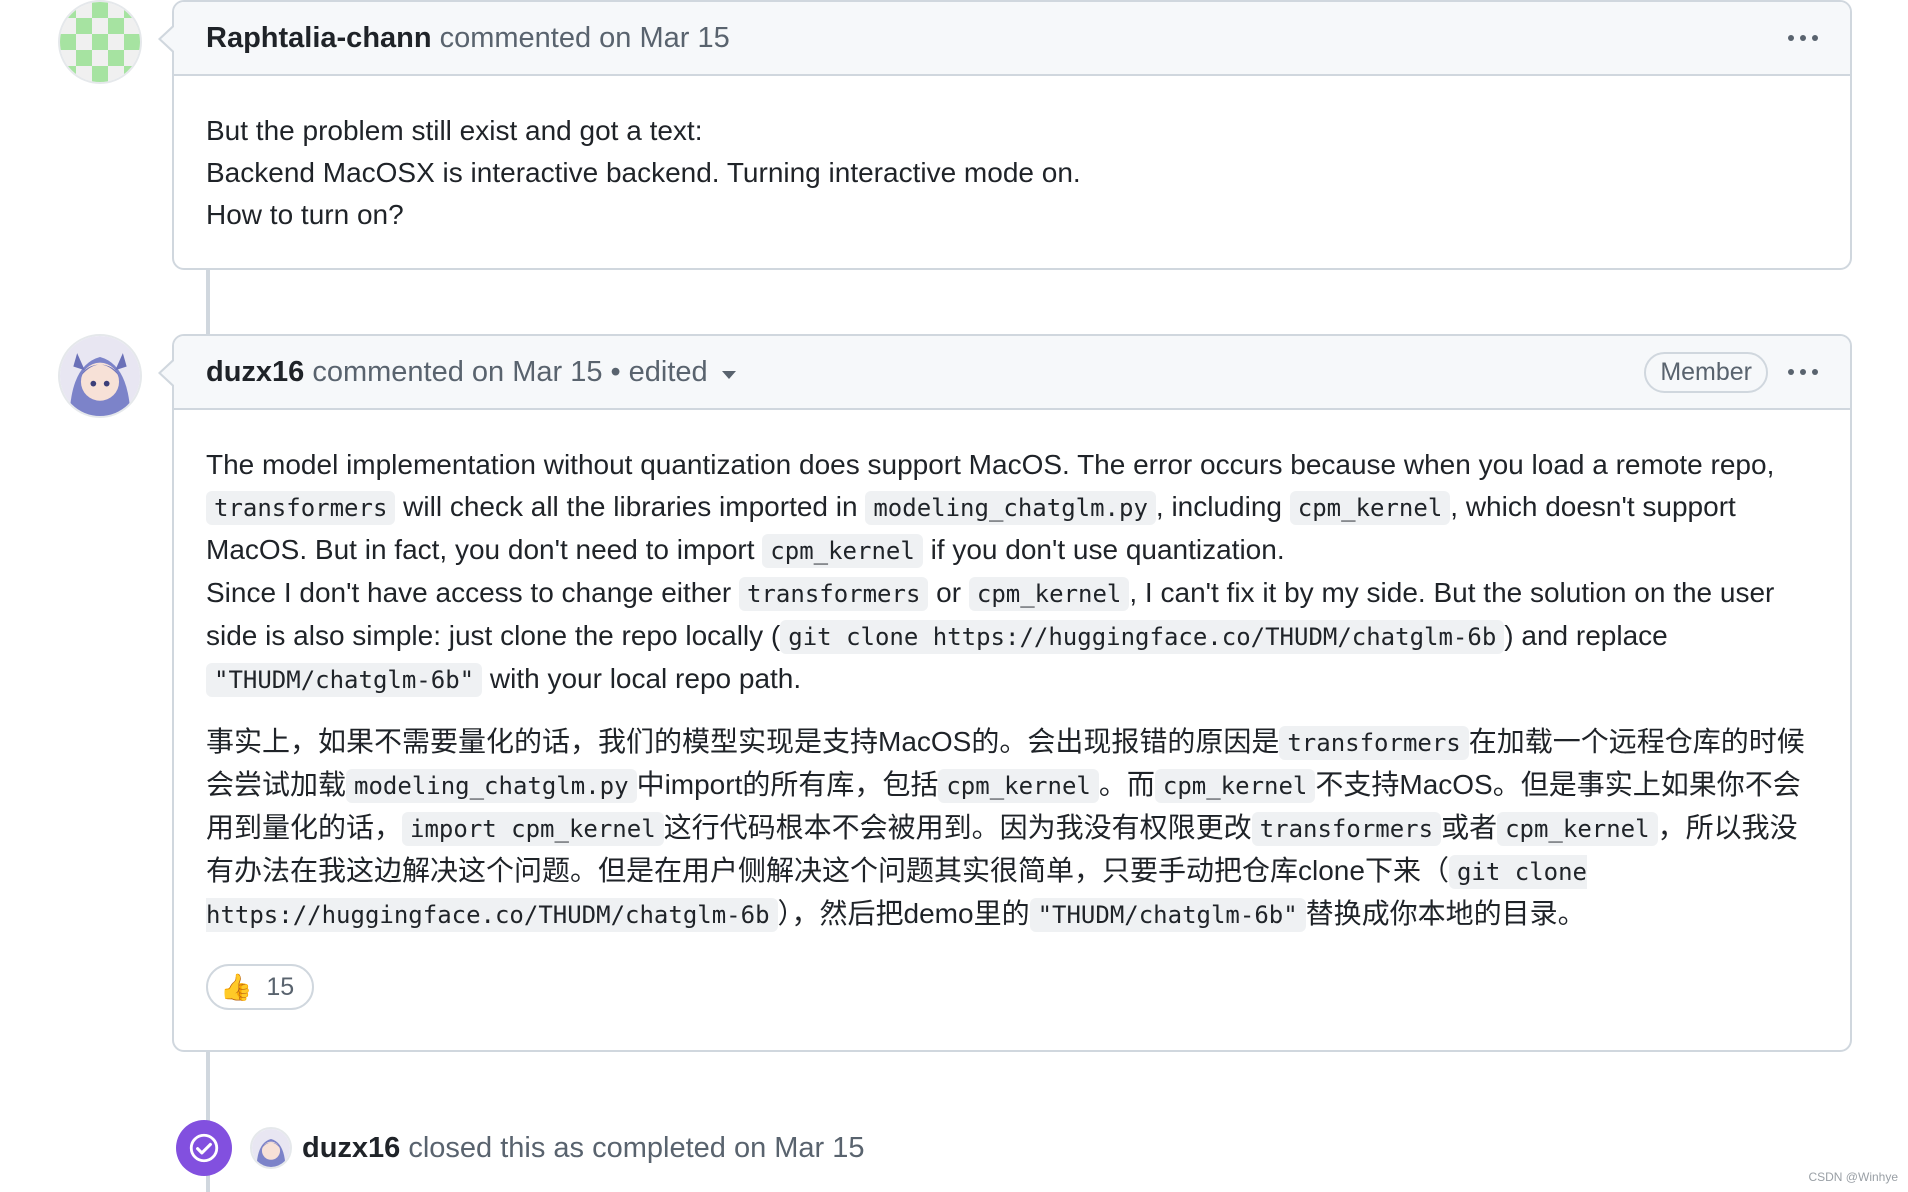 The image size is (1908, 1192). I want to click on identicon-avatar-icon, so click(100, 42).